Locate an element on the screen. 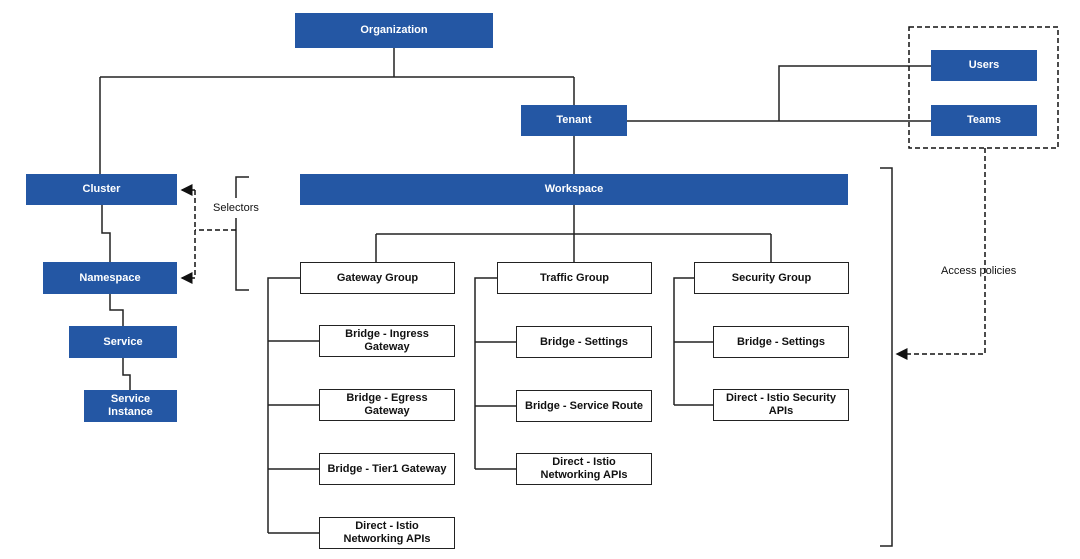 The width and height of the screenshot is (1080, 559). teams-node: Teams is located at coordinates (984, 120).